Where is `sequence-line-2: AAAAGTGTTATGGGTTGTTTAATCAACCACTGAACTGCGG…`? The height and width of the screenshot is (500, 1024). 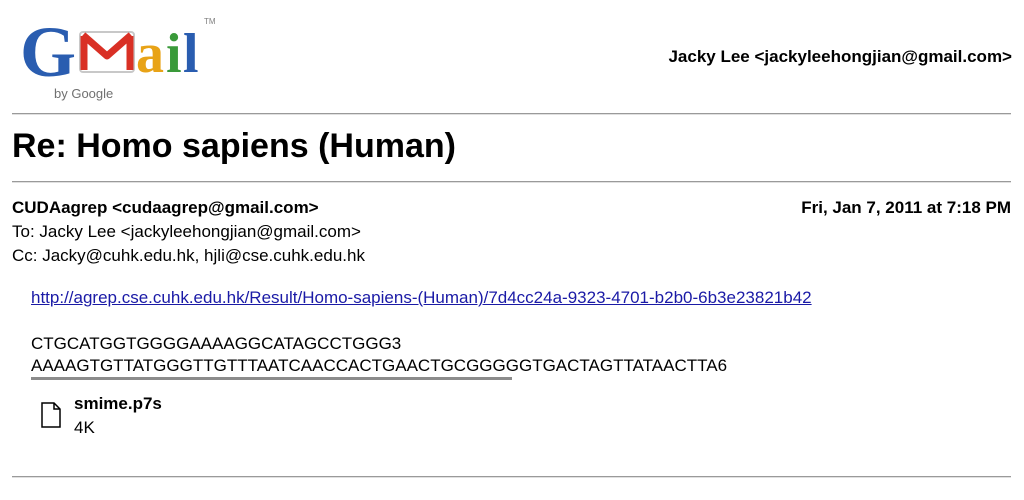 sequence-line-2: AAAAGTGTTATGGGTTGTTTAATCAACCACTGAACTGCGG… is located at coordinates (379, 365).